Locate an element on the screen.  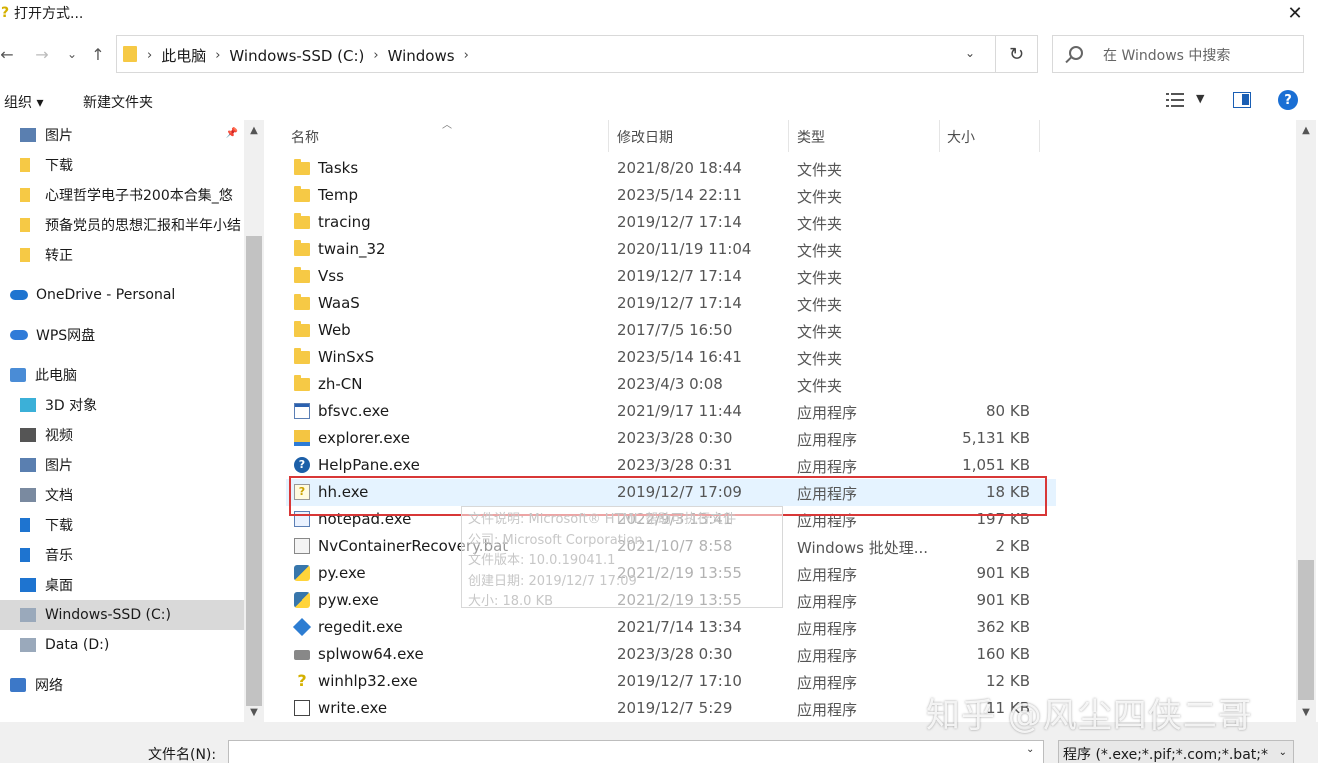
sidebar-item-label: 图片 is located at coordinates (59, 466).